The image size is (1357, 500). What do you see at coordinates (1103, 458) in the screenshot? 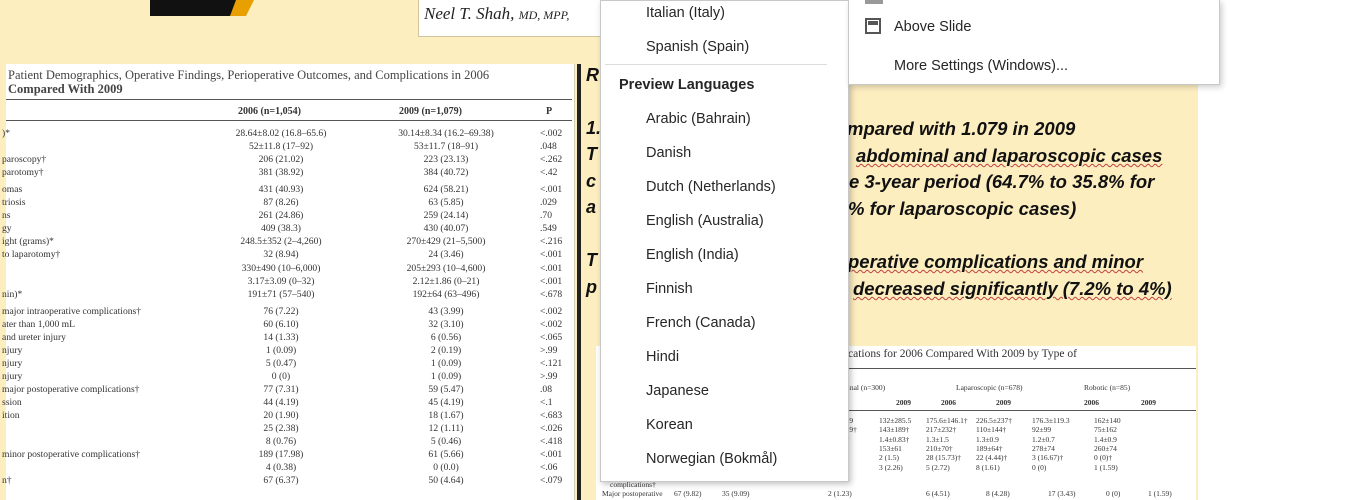
I see `table2-cell: 0 (0)†` at bounding box center [1103, 458].